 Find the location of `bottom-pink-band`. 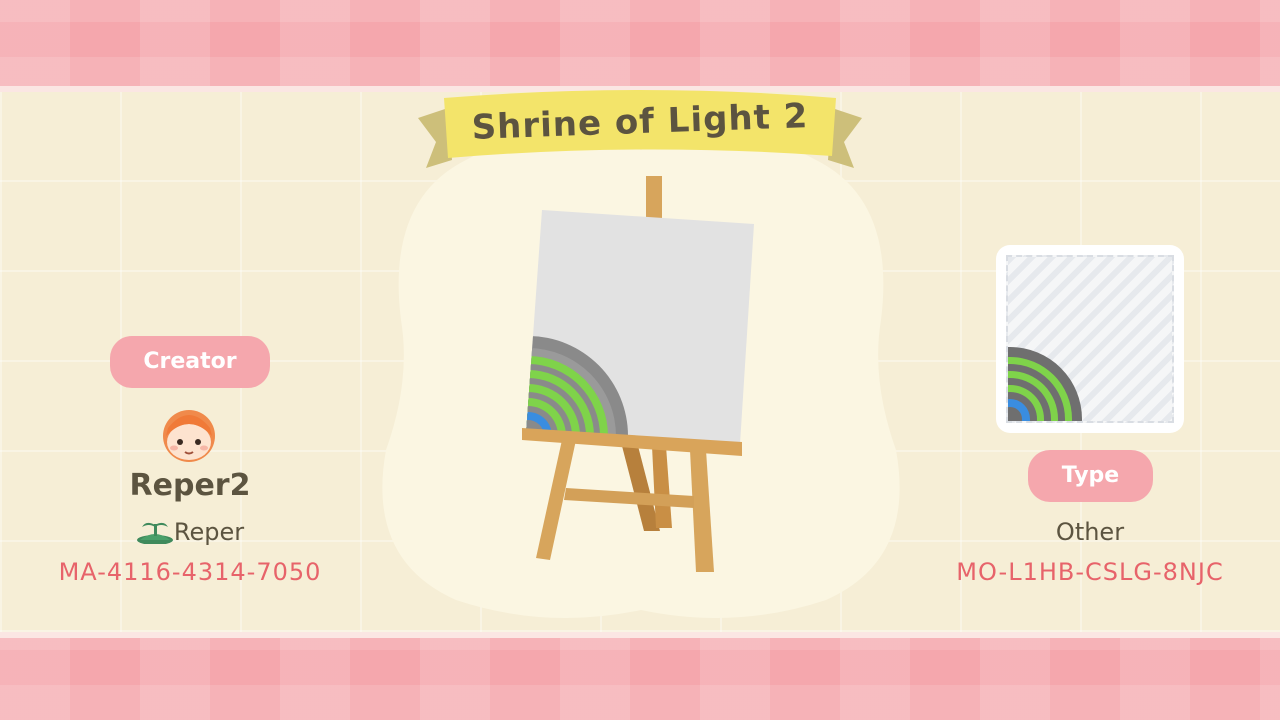

bottom-pink-band is located at coordinates (640, 676).